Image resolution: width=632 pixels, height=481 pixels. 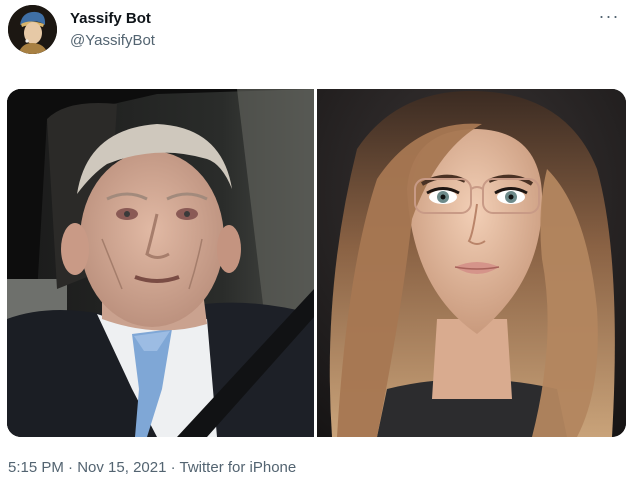 I want to click on author-avatar, so click(x=32, y=29).